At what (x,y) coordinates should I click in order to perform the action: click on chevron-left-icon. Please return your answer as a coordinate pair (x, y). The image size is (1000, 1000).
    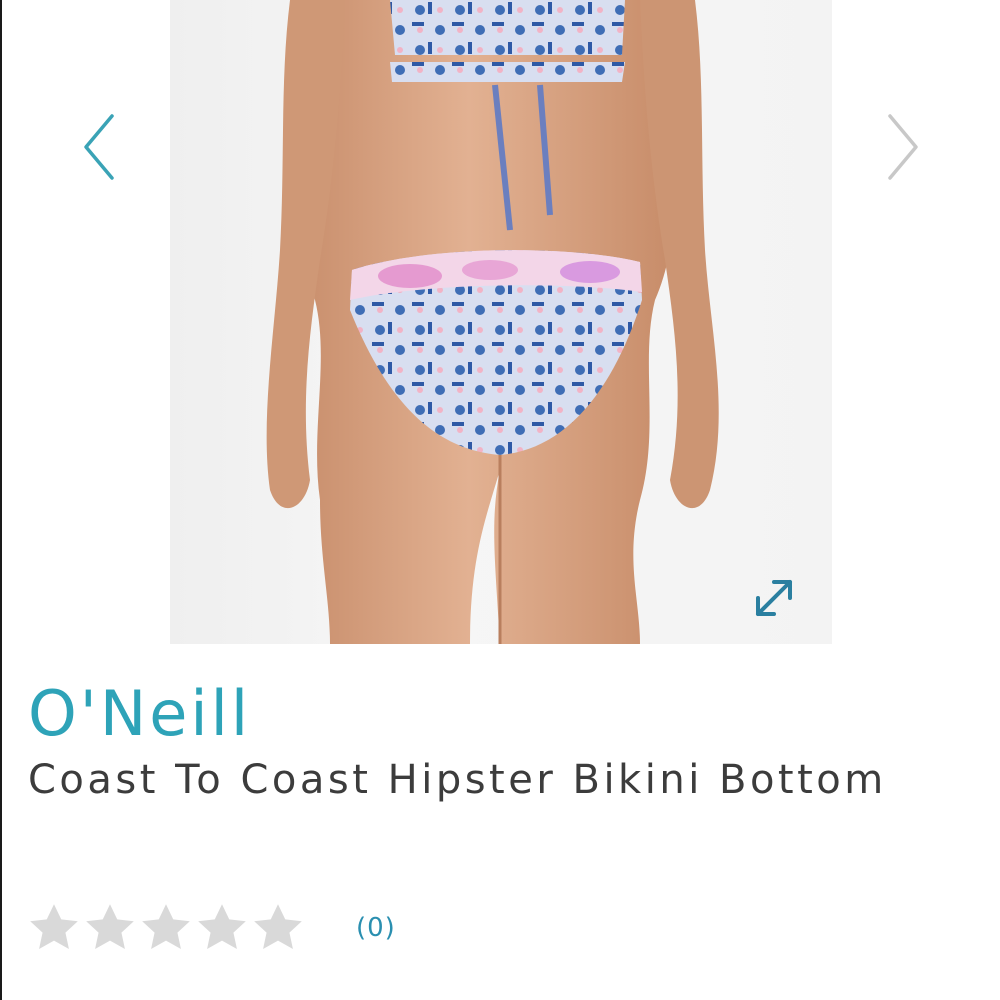
    Looking at the image, I should click on (99, 147).